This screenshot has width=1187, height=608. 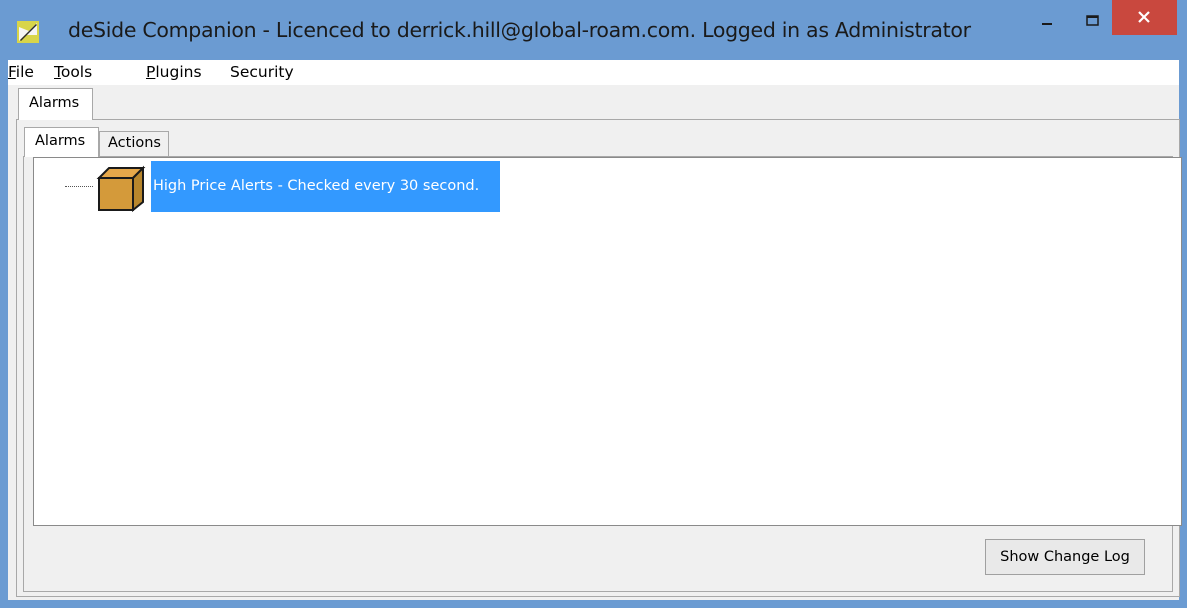 I want to click on tab-actions: Actions, so click(x=134, y=143).